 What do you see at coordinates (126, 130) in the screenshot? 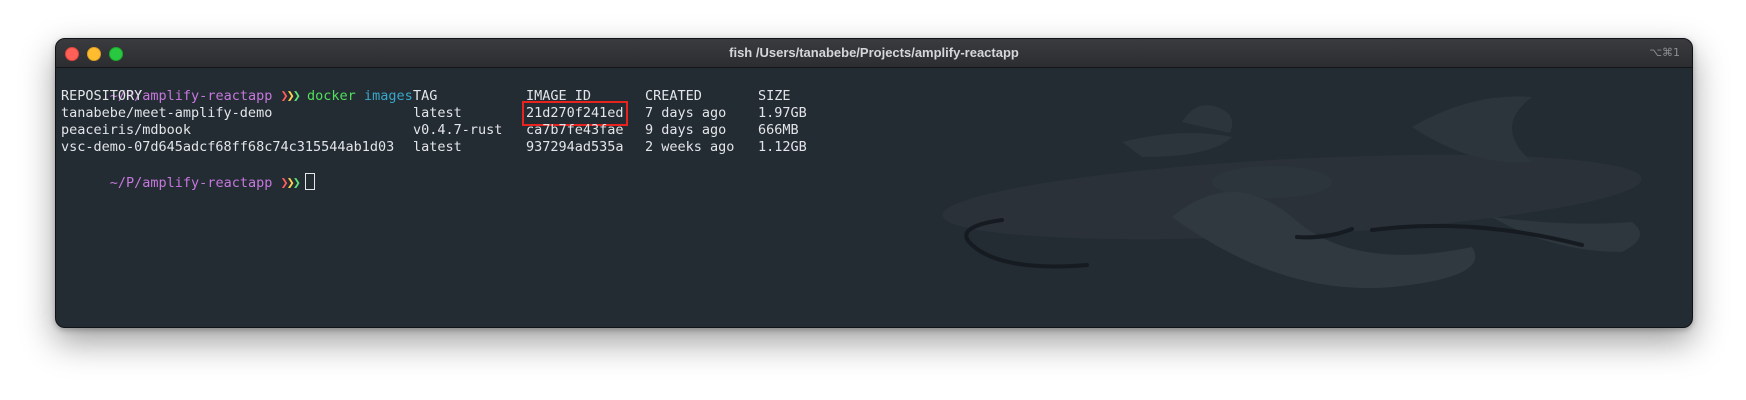
I see `repository-cell: peaceiris/mdbook` at bounding box center [126, 130].